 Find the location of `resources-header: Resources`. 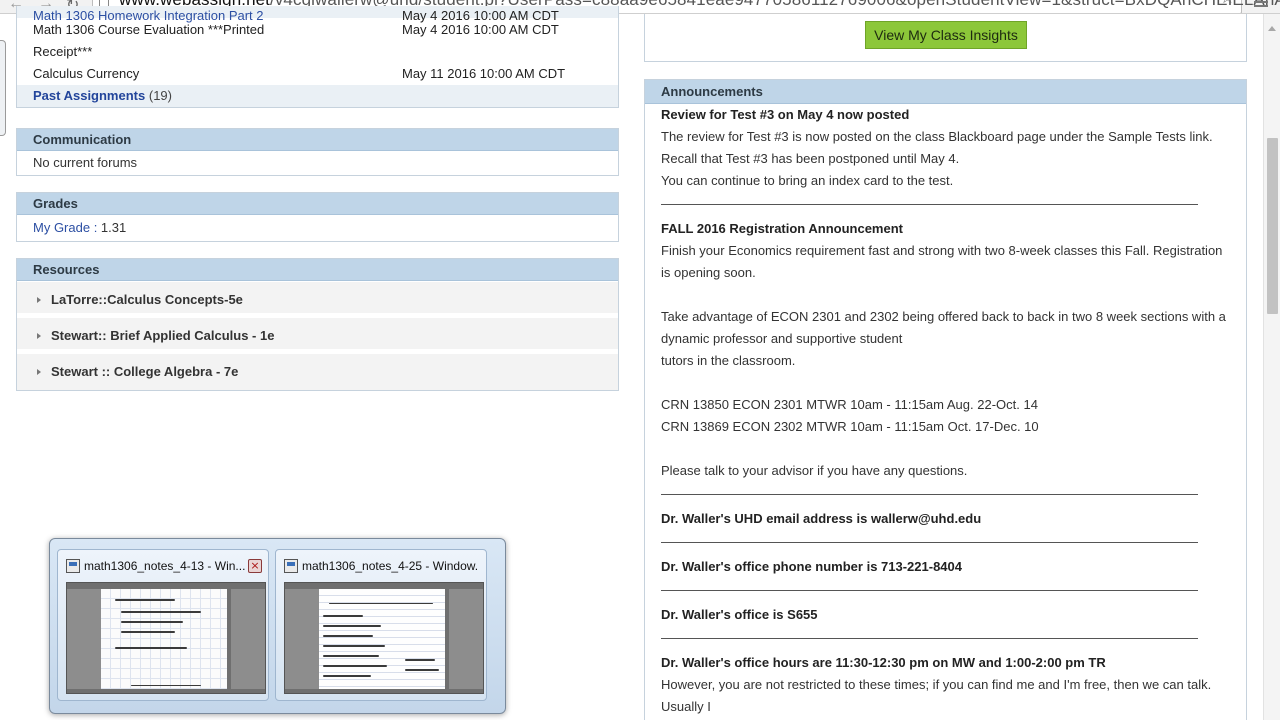

resources-header: Resources is located at coordinates (317, 270).